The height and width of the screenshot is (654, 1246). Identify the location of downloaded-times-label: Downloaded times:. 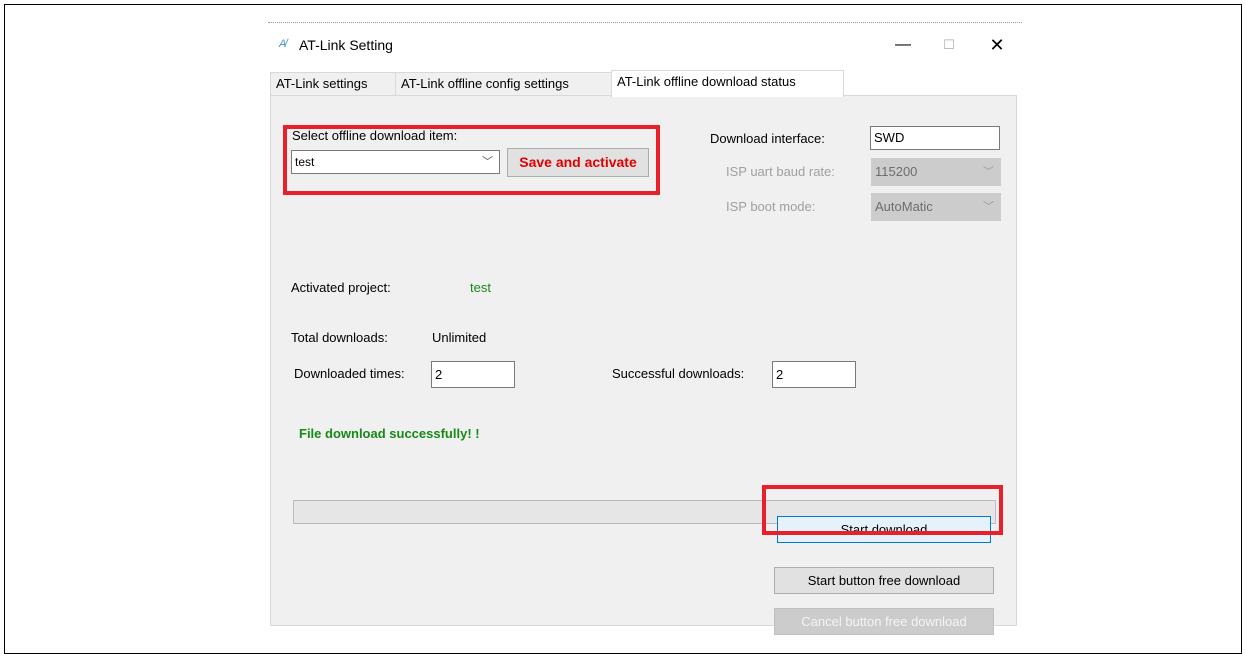
(349, 373).